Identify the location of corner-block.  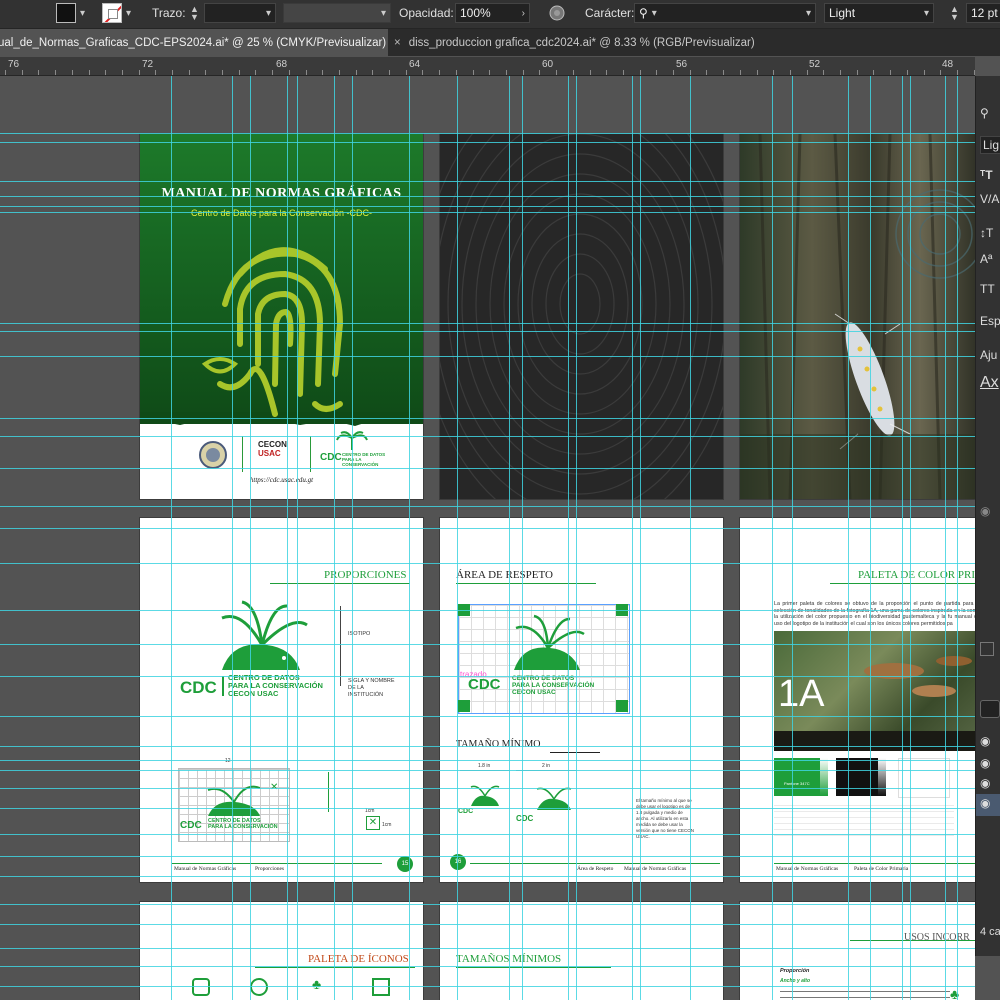
(464, 706).